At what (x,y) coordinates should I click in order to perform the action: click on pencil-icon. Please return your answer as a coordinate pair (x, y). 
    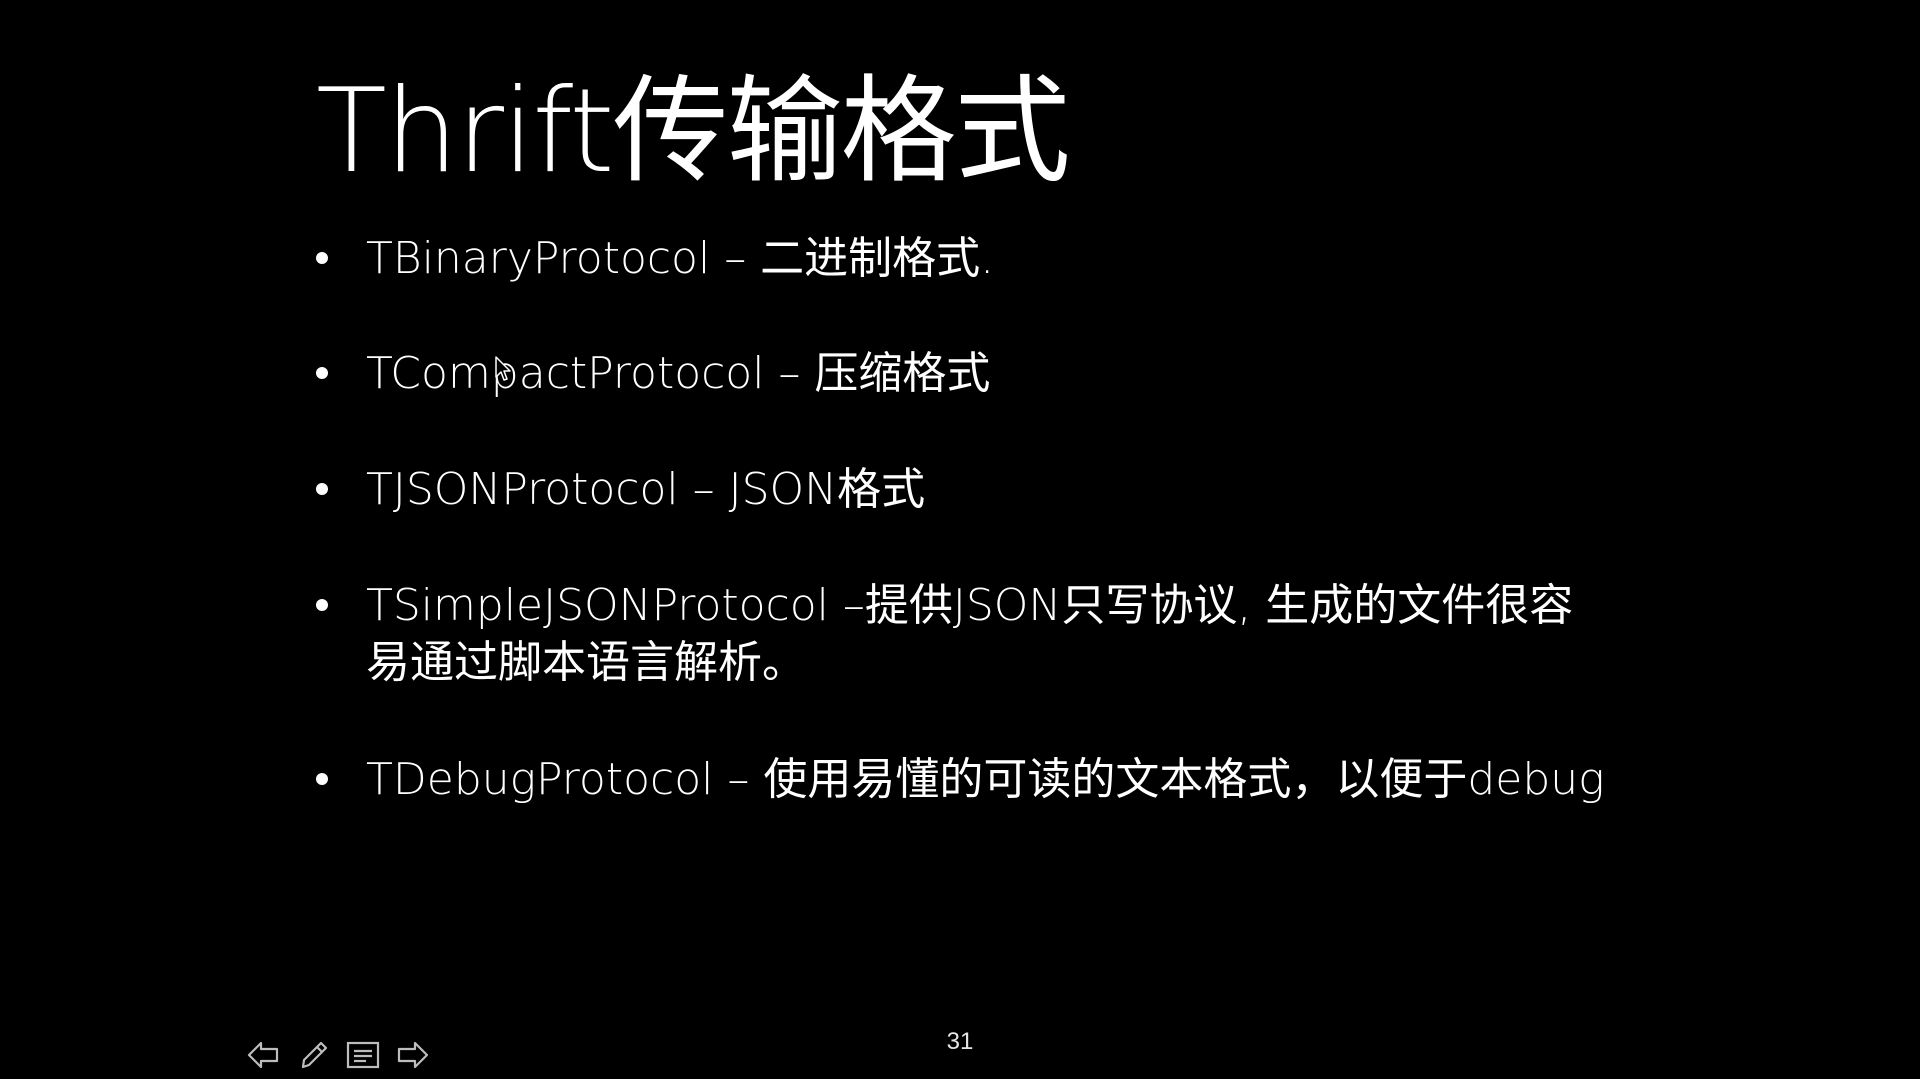
    Looking at the image, I should click on (314, 1055).